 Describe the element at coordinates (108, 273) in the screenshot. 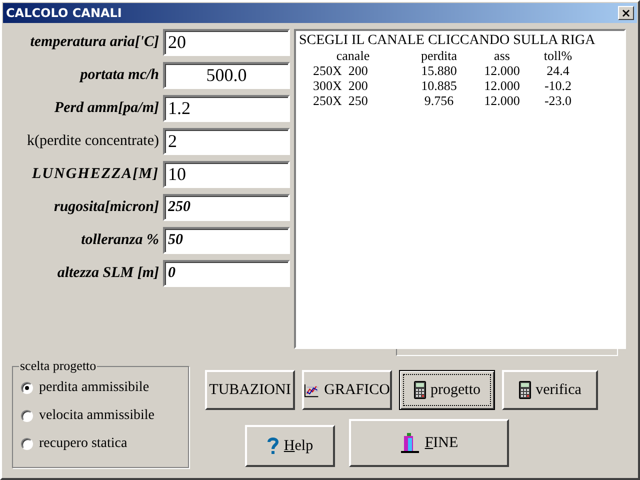

I see `field-label: altezza SLM [m]` at that location.